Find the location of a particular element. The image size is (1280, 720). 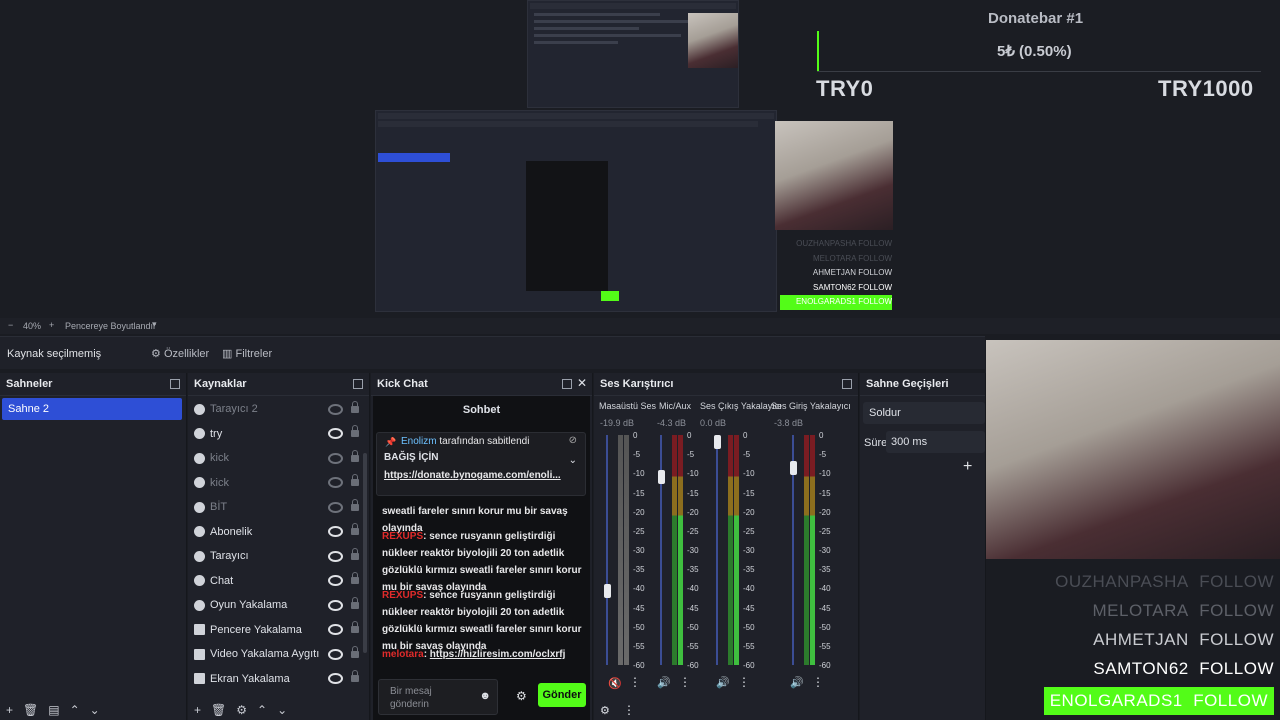

send-button: Gönder is located at coordinates (562, 695).